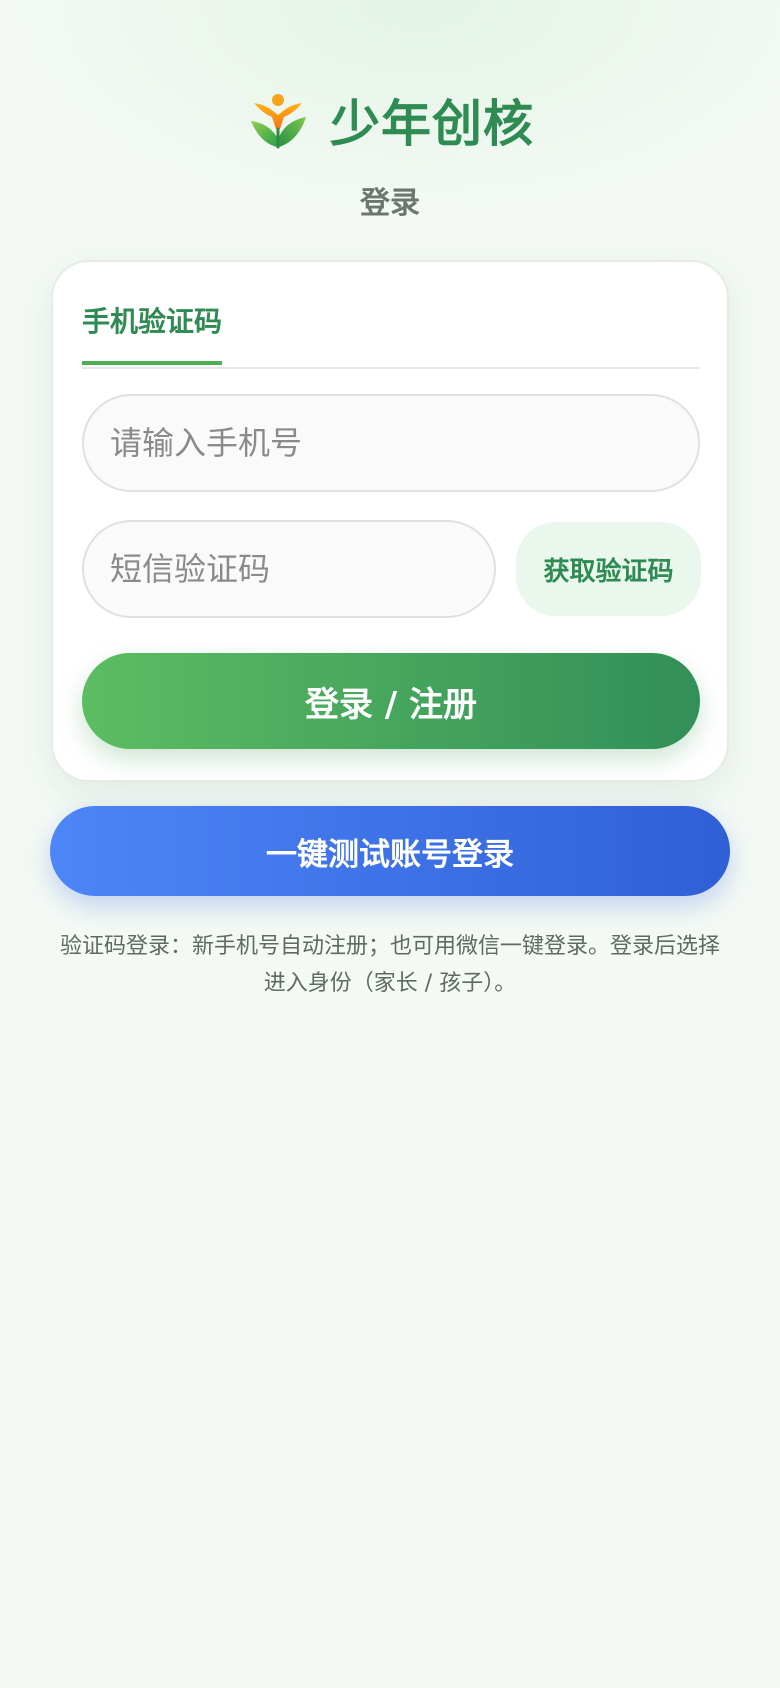 The image size is (780, 1688). Describe the element at coordinates (289, 569) in the screenshot. I see `sms-code-input` at that location.